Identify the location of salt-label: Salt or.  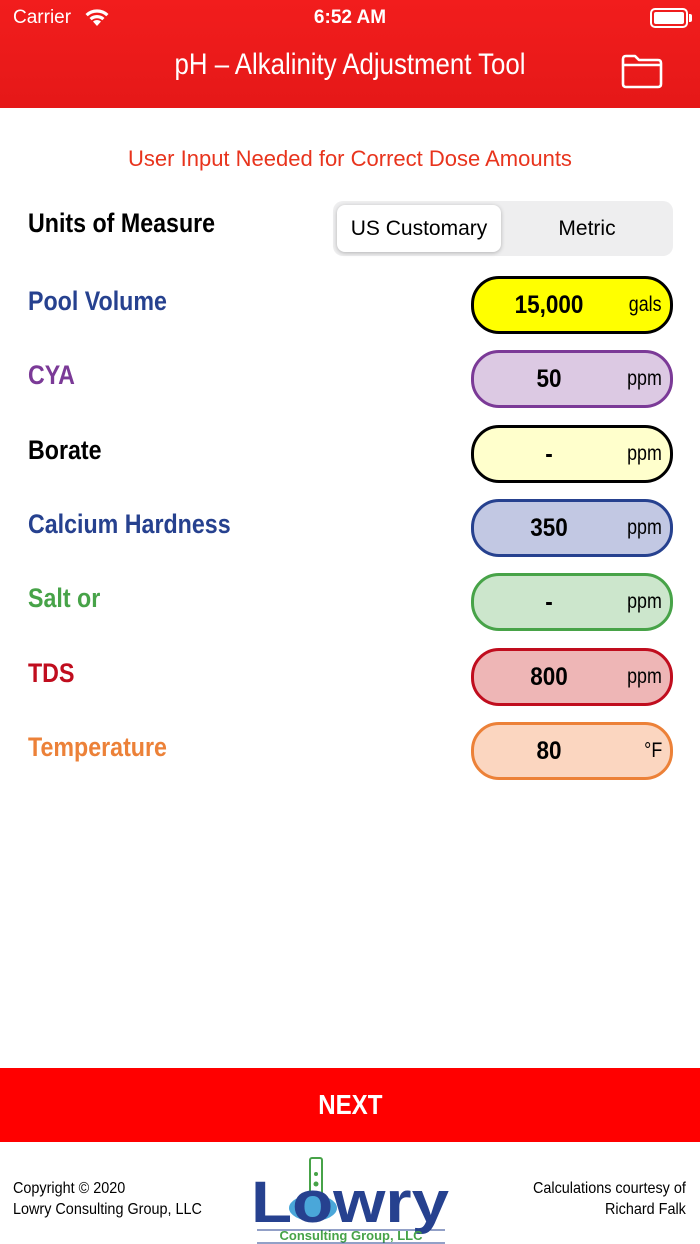
(64, 598).